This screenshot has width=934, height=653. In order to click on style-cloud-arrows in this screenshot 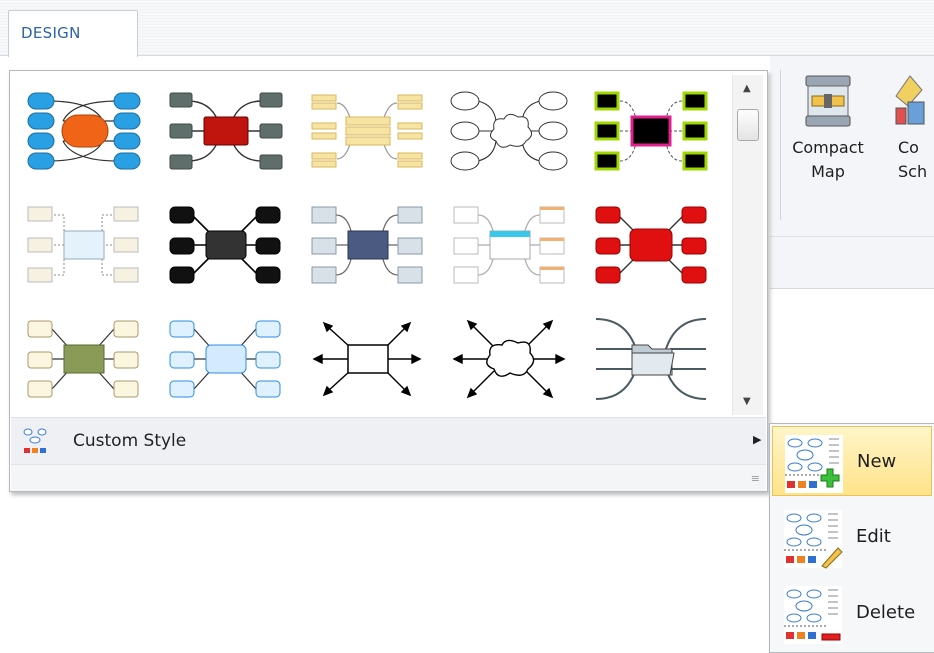, I will do `click(509, 359)`.